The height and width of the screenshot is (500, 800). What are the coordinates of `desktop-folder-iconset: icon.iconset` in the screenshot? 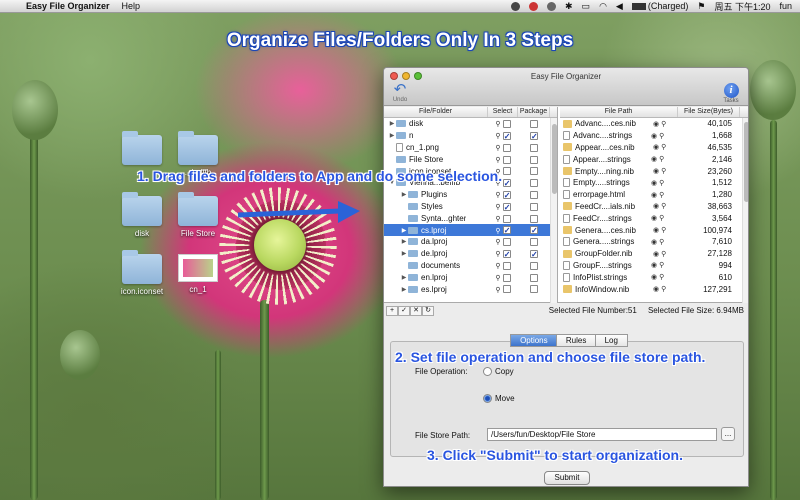 It's located at (142, 273).